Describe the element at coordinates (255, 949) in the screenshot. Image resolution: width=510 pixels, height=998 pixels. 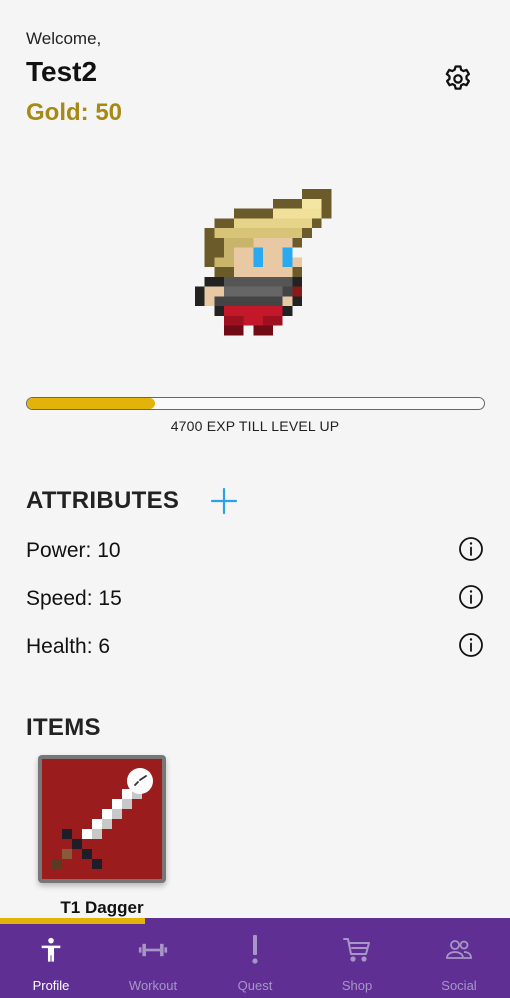
I see `exclamation-icon` at that location.